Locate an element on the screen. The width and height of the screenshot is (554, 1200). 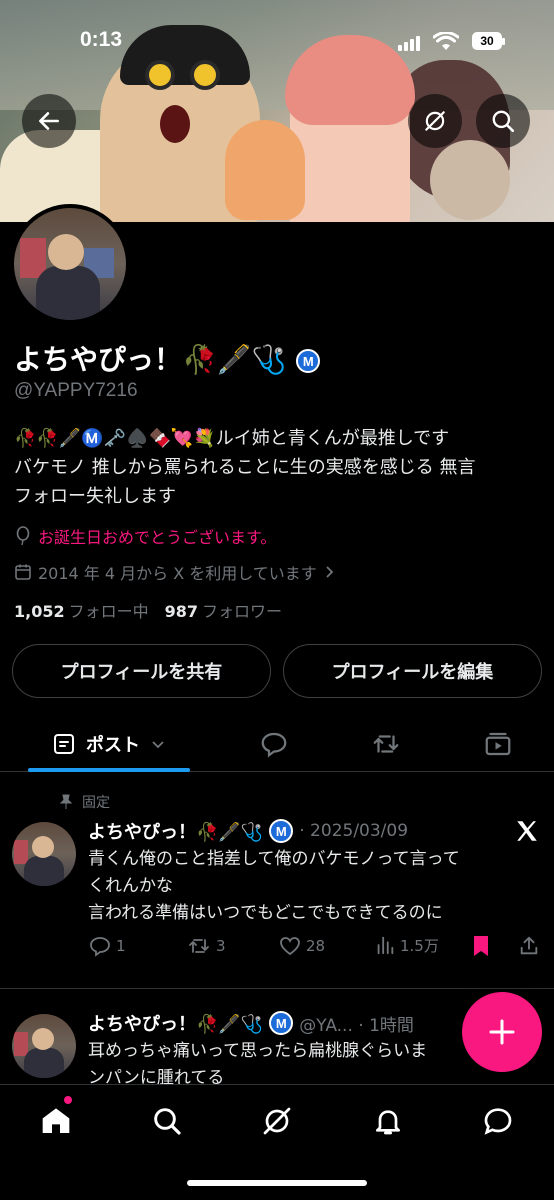
tab-posts-label: ポスト is located at coordinates (113, 745).